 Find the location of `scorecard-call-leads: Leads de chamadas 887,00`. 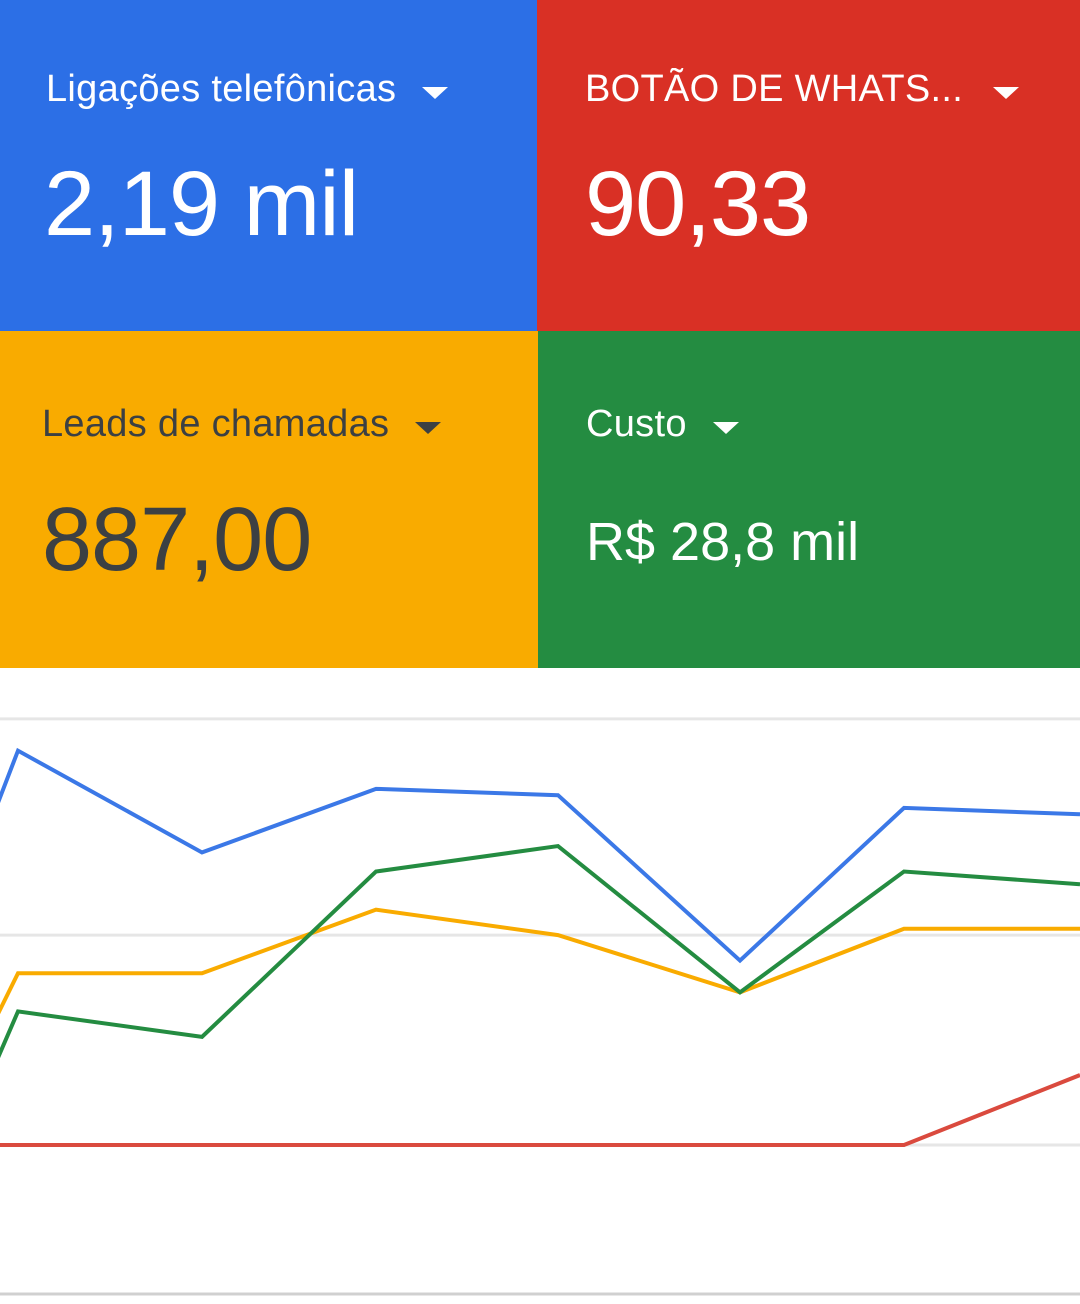

scorecard-call-leads: Leads de chamadas 887,00 is located at coordinates (269, 499).